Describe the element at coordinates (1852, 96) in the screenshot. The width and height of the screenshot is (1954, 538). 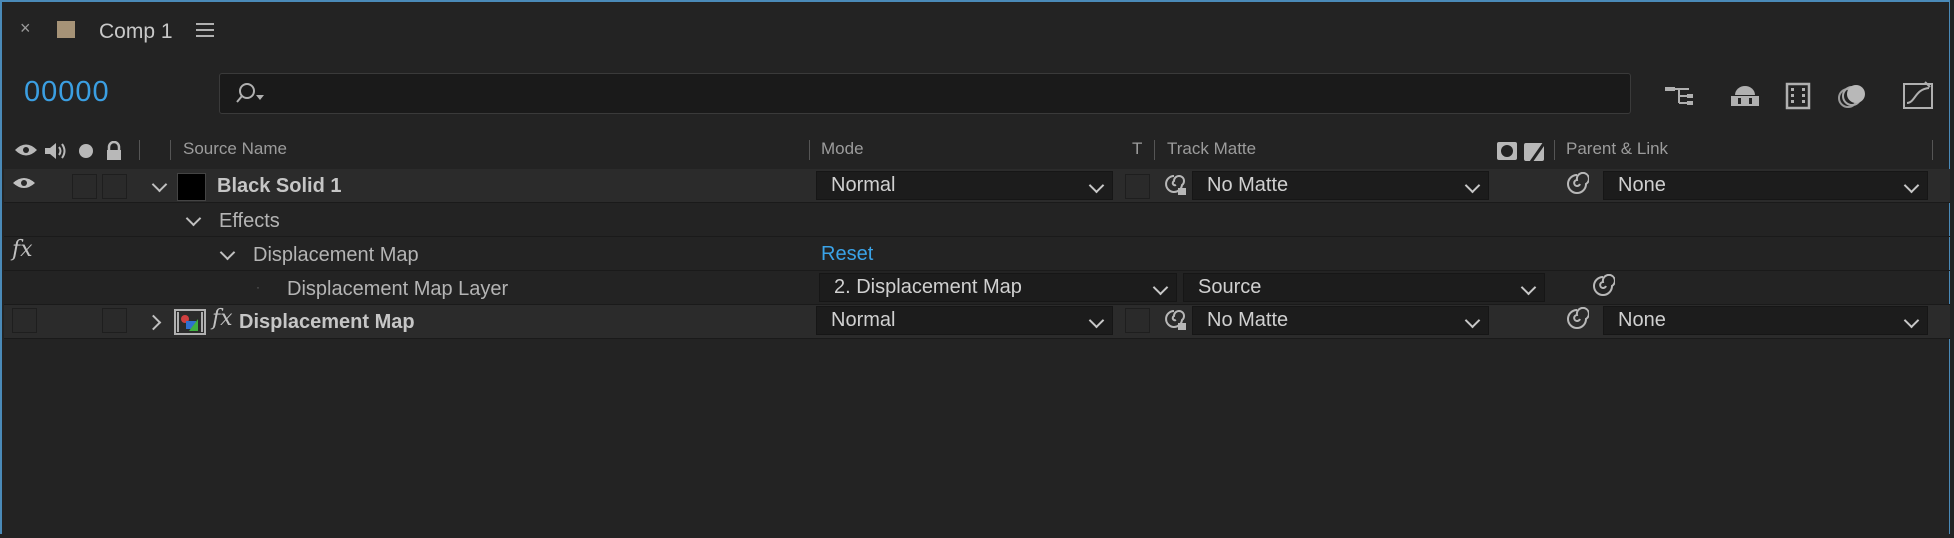
I see `motion-blur-icon` at that location.